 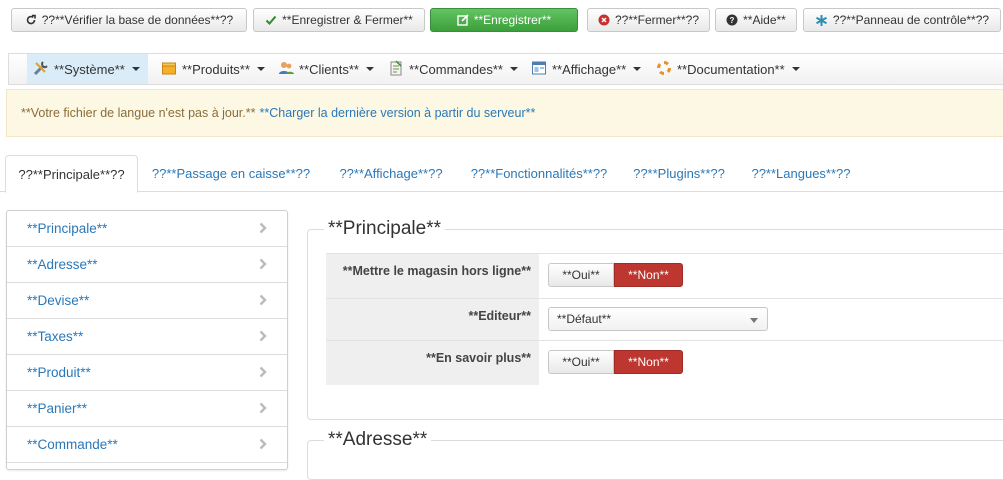 What do you see at coordinates (456, 69) in the screenshot?
I see `menu-item-label: **Commandes**` at bounding box center [456, 69].